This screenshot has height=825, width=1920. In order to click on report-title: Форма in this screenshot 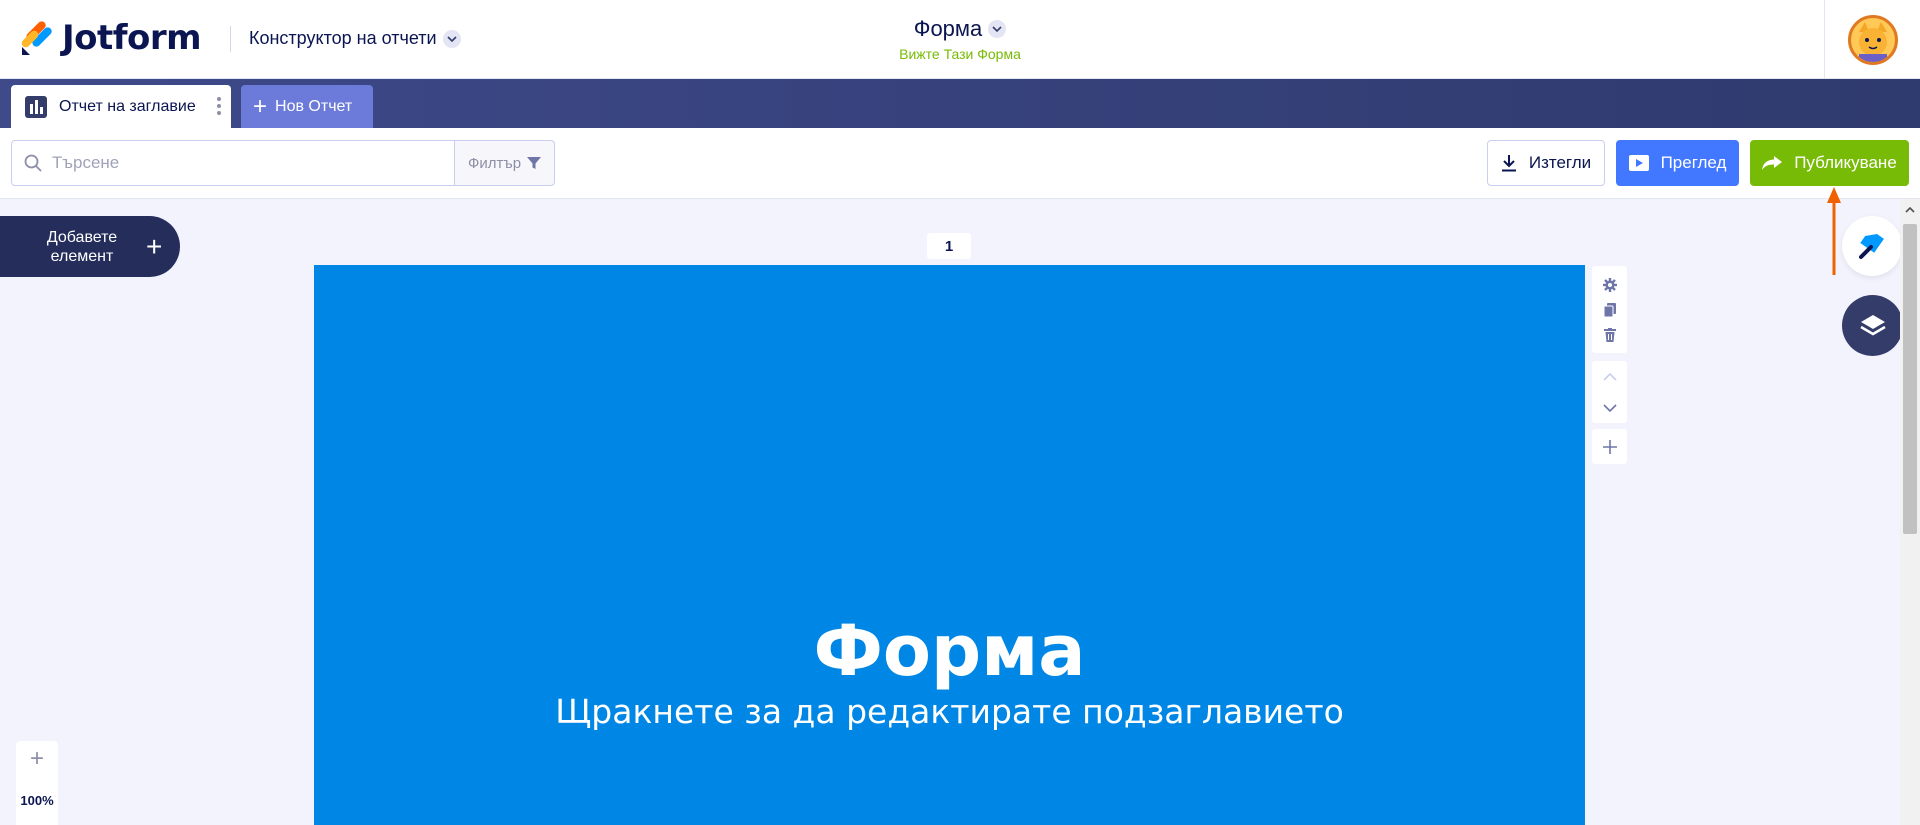, I will do `click(949, 651)`.